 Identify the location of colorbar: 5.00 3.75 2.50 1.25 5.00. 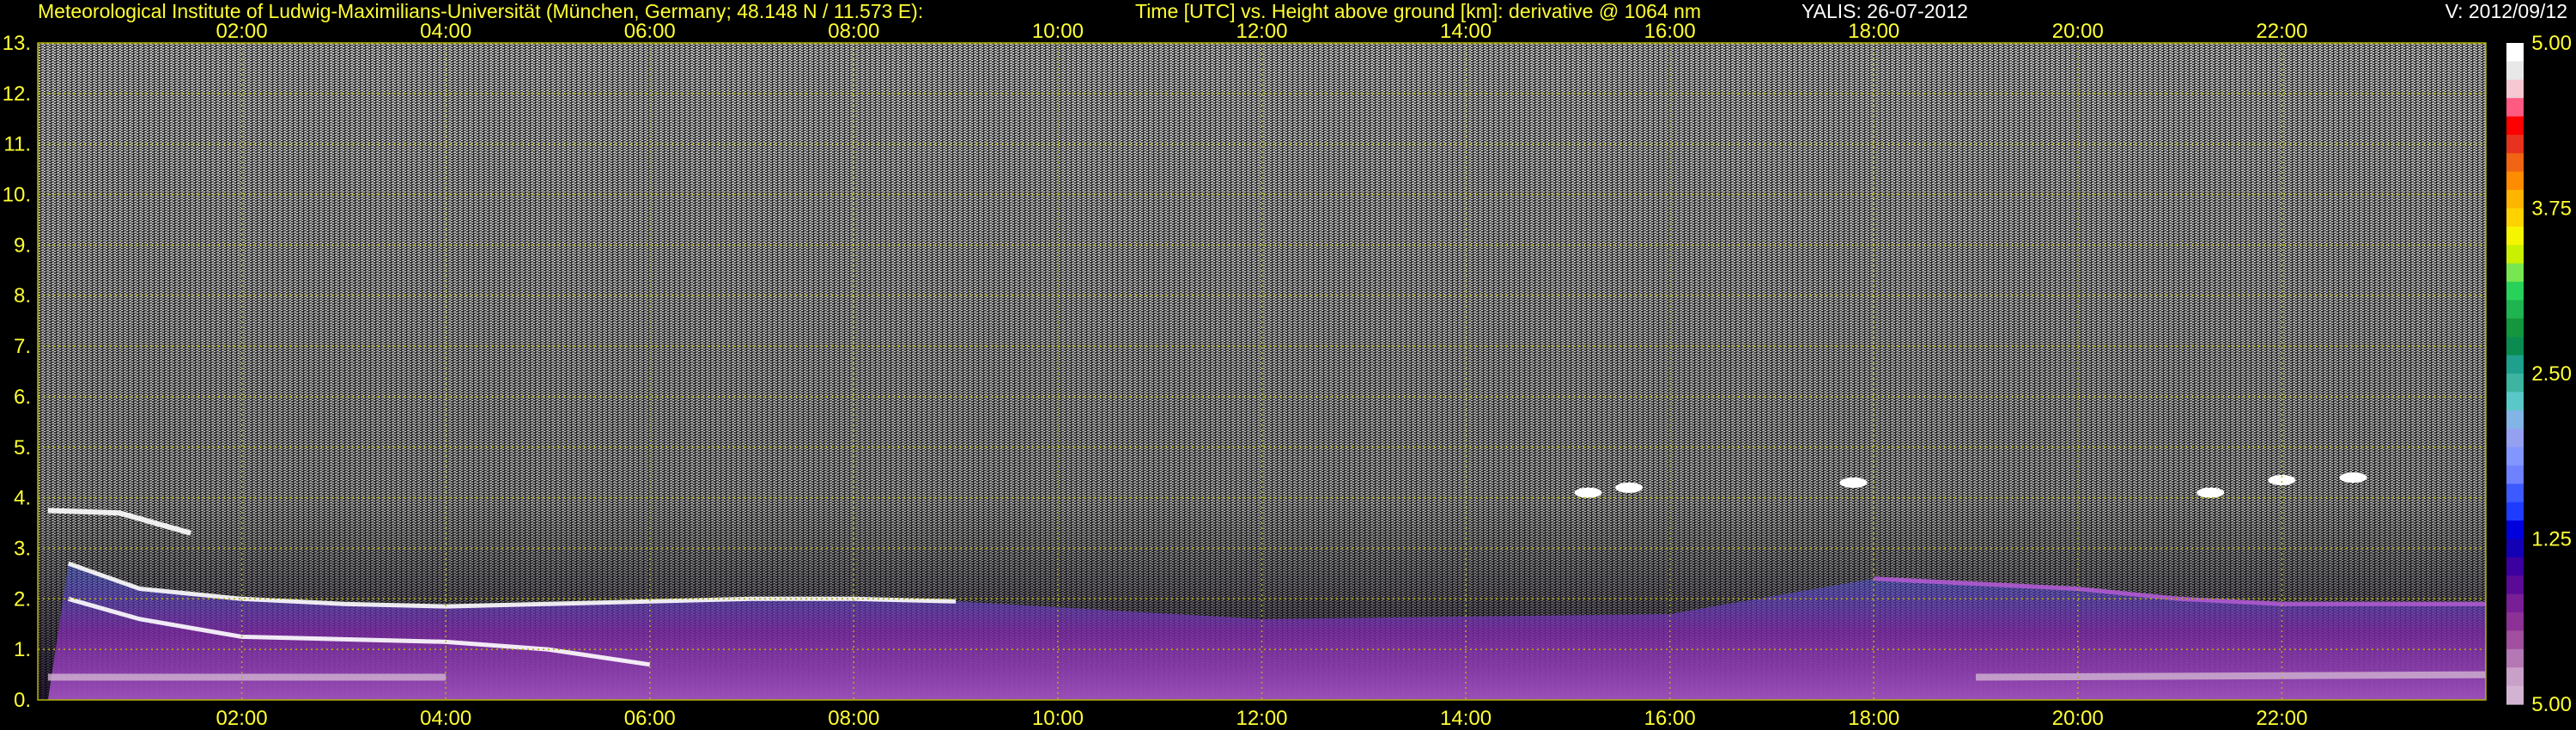
(2539, 374).